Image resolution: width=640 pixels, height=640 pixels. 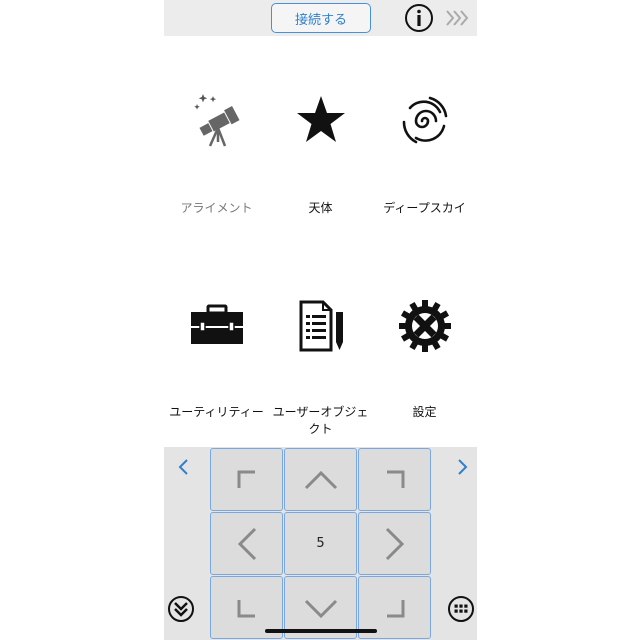 I want to click on info-icon, so click(x=419, y=18).